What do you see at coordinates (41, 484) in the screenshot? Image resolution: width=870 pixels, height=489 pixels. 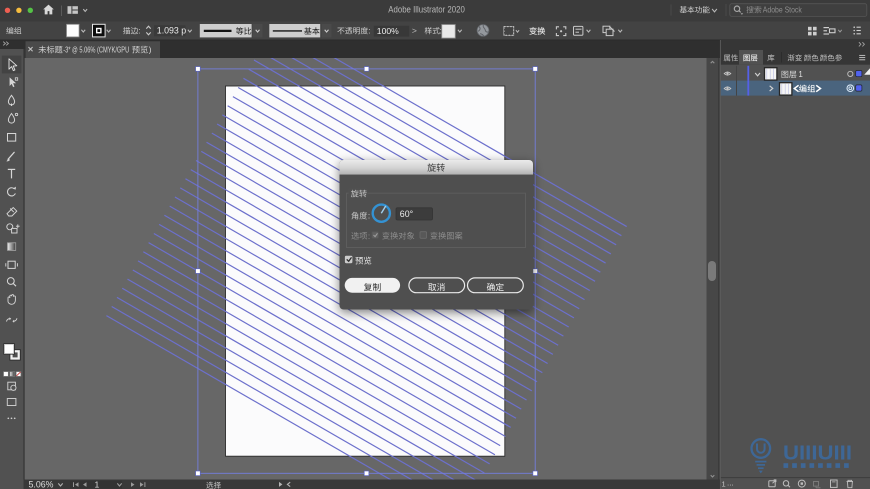 I see `svg-text: 5.06%` at bounding box center [41, 484].